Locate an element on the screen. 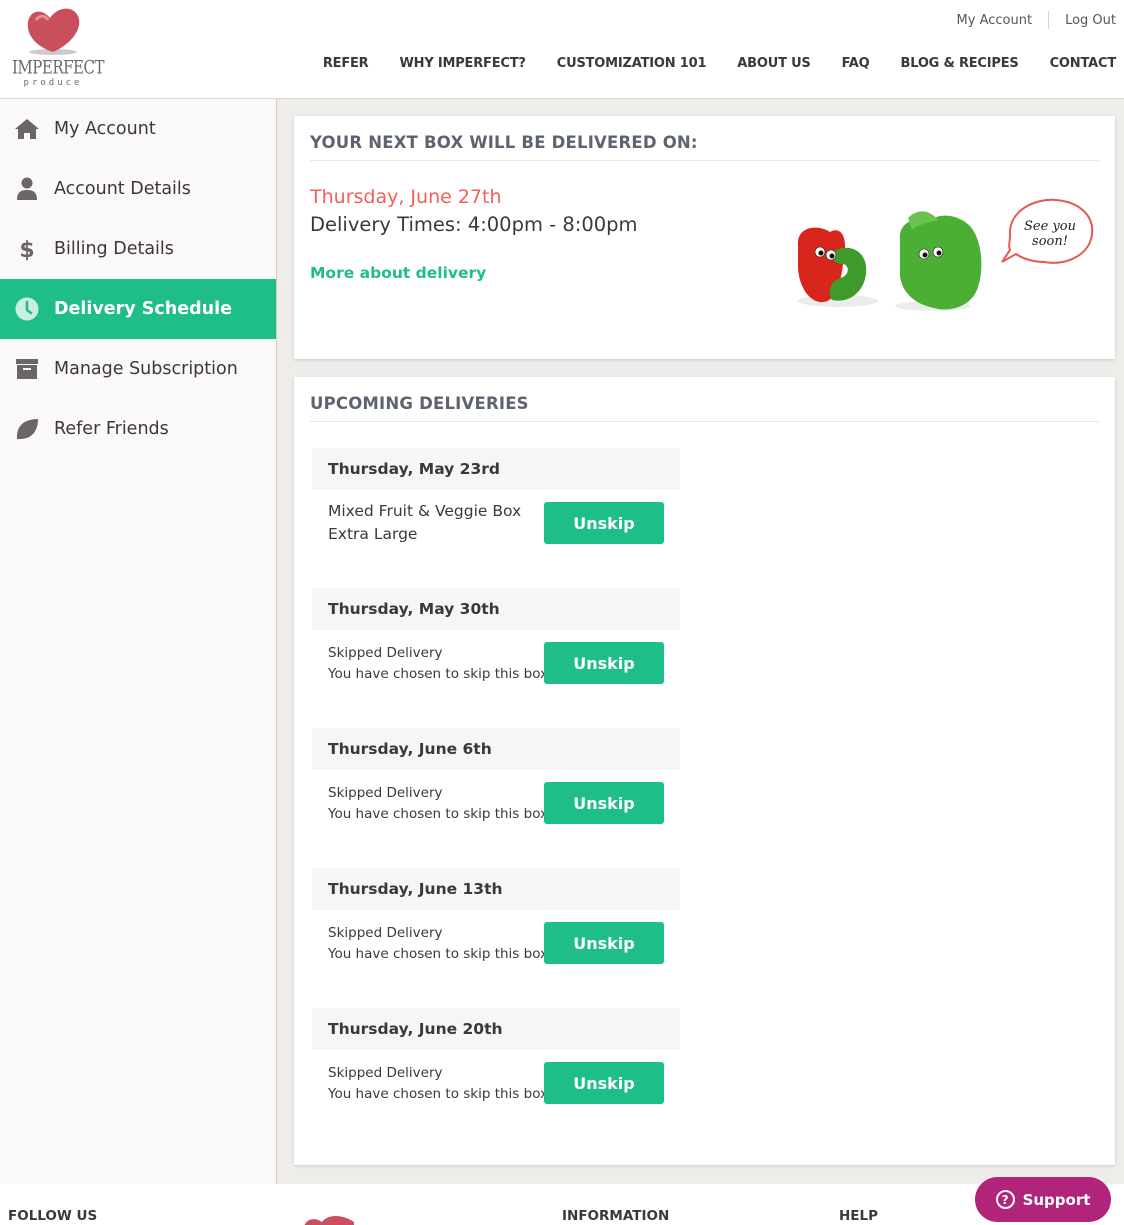 The width and height of the screenshot is (1124, 1225). sidebar-item-label: Manage Subscription is located at coordinates (146, 369).